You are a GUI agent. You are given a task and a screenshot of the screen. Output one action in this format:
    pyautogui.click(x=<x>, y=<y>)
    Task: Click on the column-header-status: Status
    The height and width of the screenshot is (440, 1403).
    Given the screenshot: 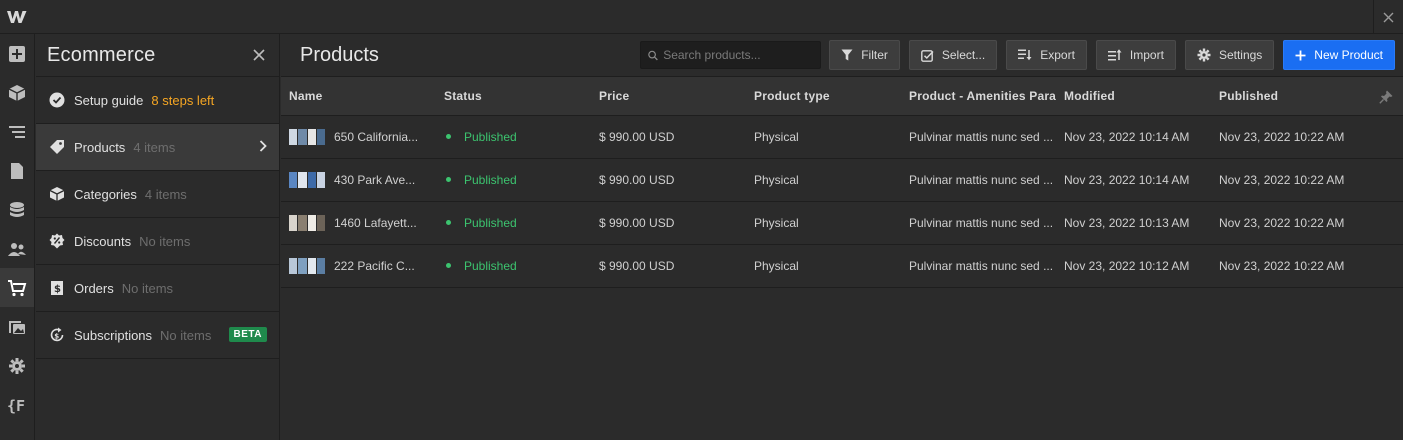 What is the action you would take?
    pyautogui.click(x=513, y=96)
    